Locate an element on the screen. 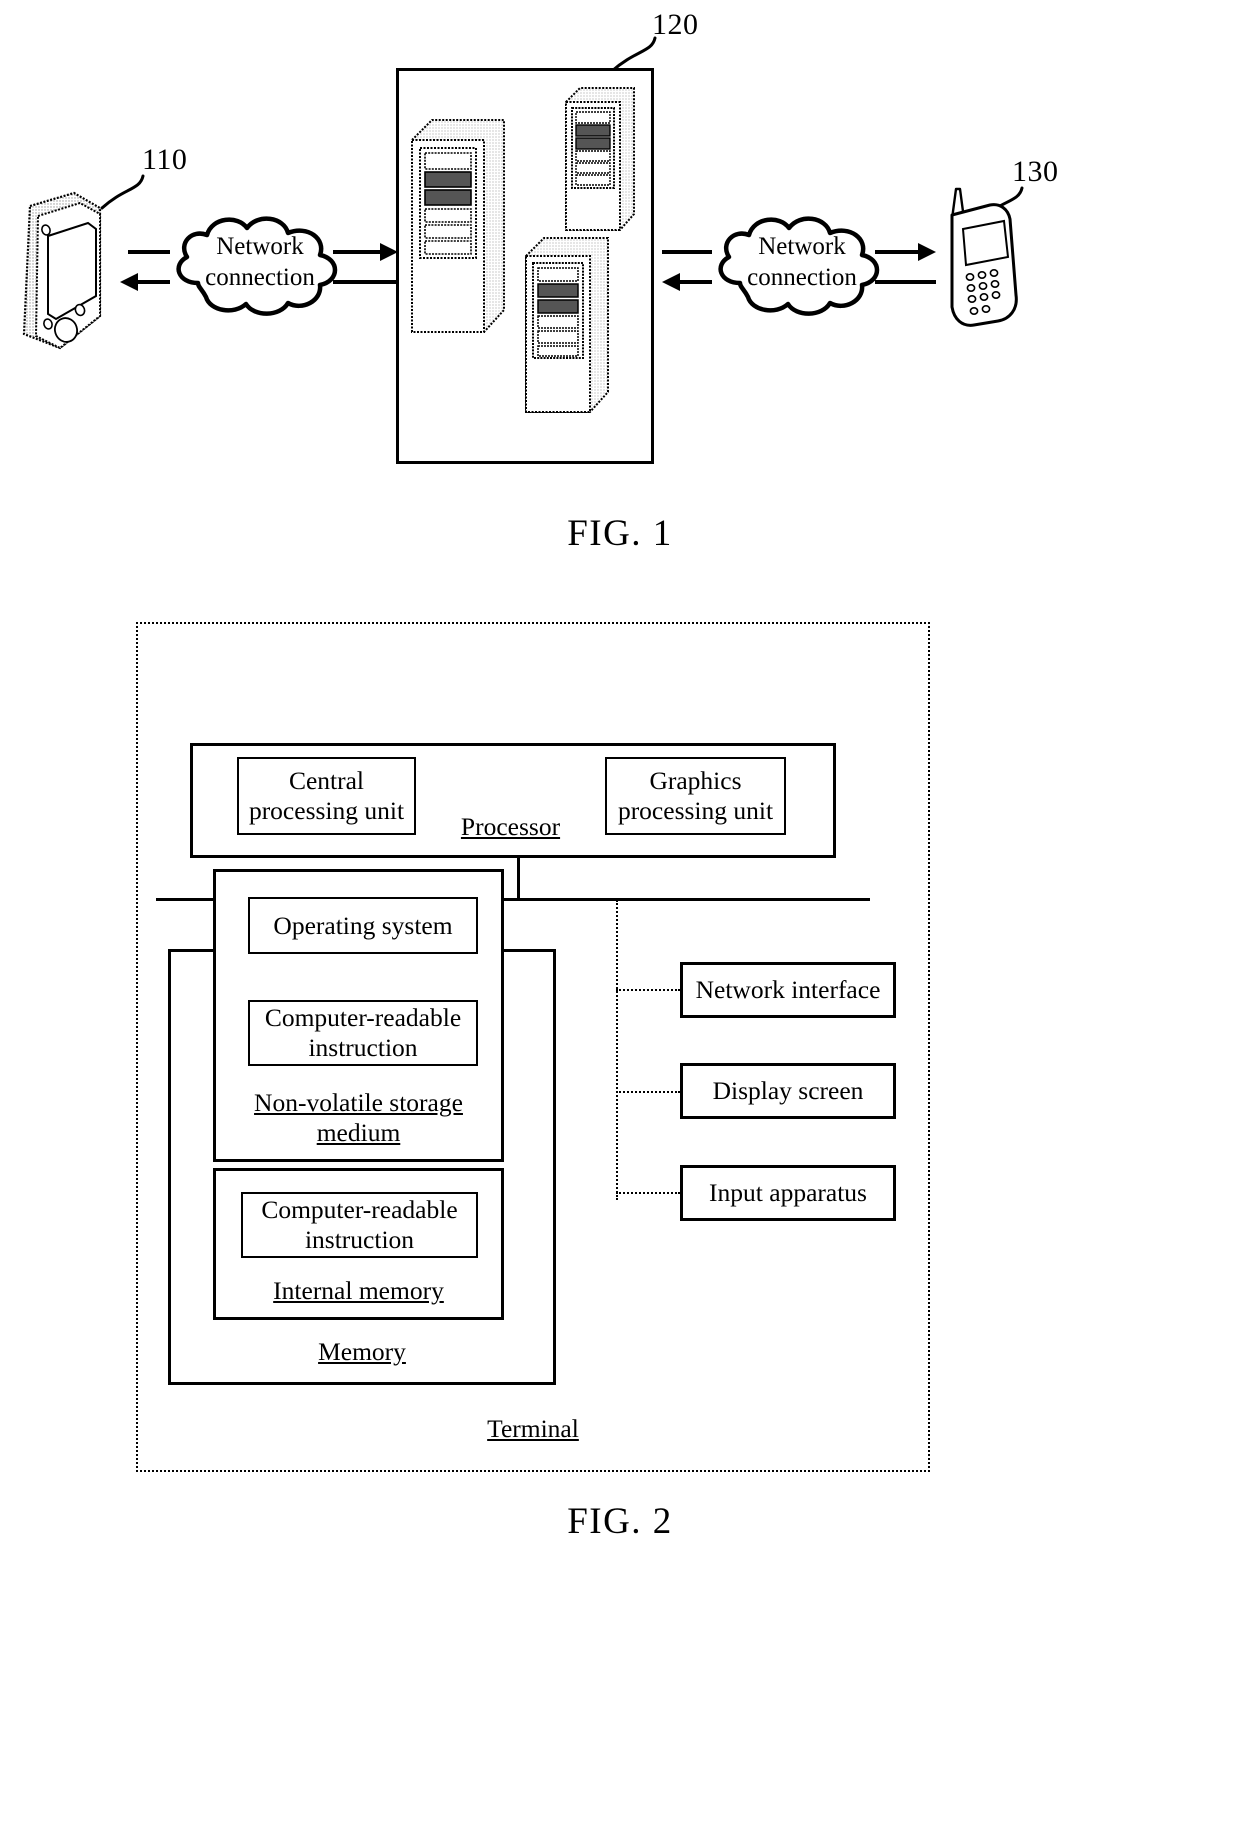  peripheral-bus-connector is located at coordinates (617, 1050).